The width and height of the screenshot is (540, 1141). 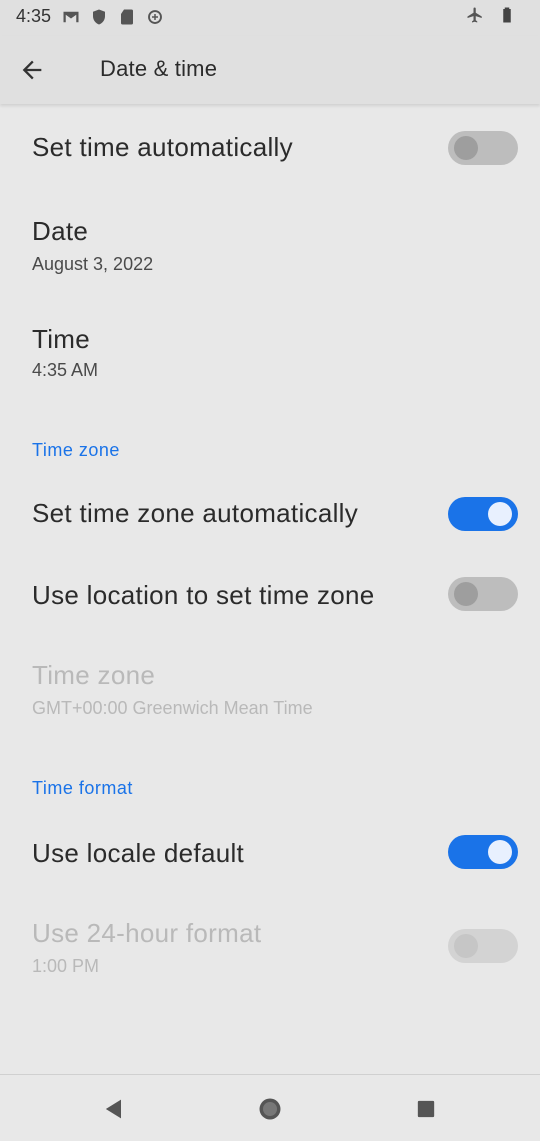 What do you see at coordinates (60, 231) in the screenshot?
I see `date-label: Date` at bounding box center [60, 231].